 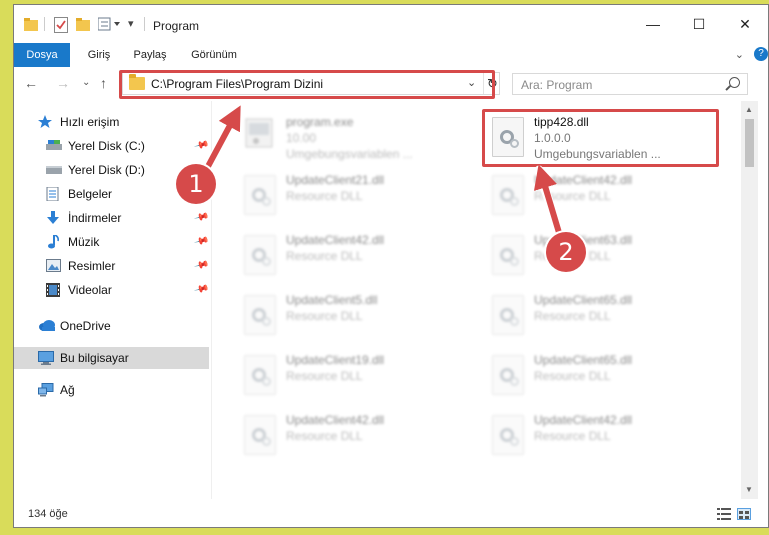 What do you see at coordinates (749, 109) in the screenshot?
I see `scroll-up-icon: ▲` at bounding box center [749, 109].